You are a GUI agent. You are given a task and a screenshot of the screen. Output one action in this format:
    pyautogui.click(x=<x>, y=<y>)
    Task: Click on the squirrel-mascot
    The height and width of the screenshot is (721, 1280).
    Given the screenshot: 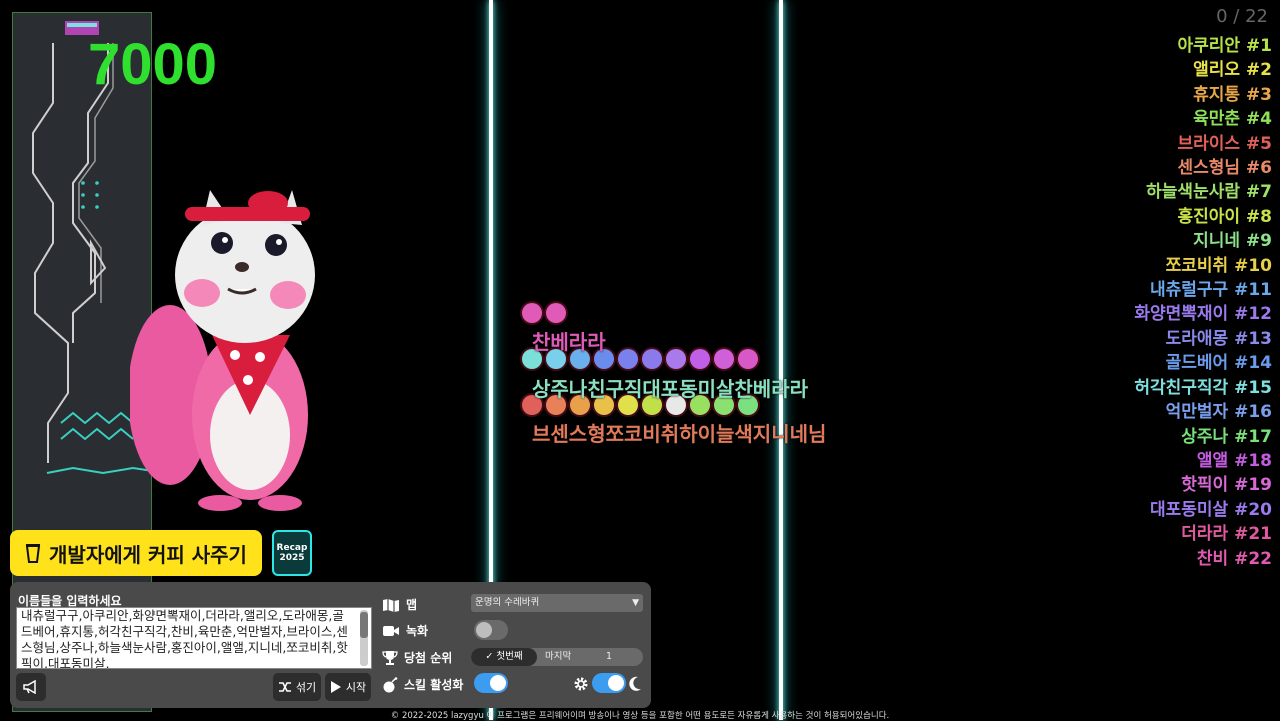 What is the action you would take?
    pyautogui.click(x=222, y=350)
    